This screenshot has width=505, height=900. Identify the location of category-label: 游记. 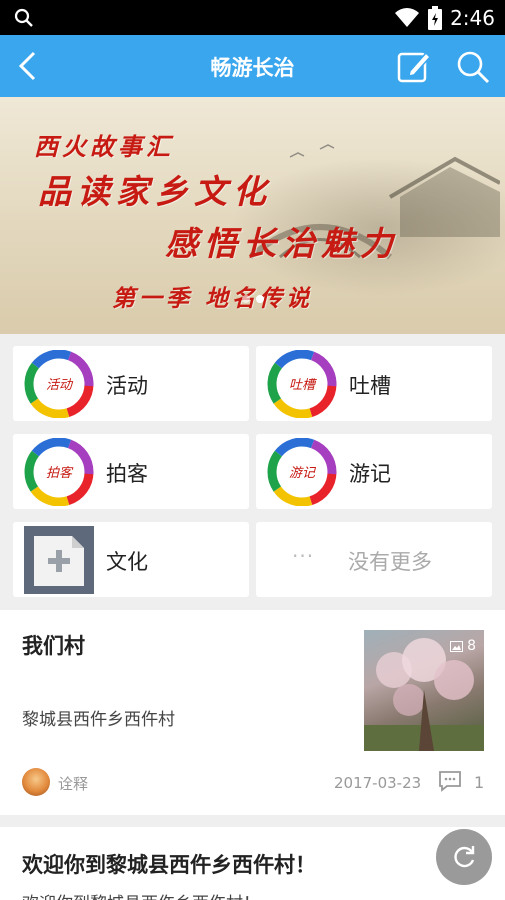
(370, 474).